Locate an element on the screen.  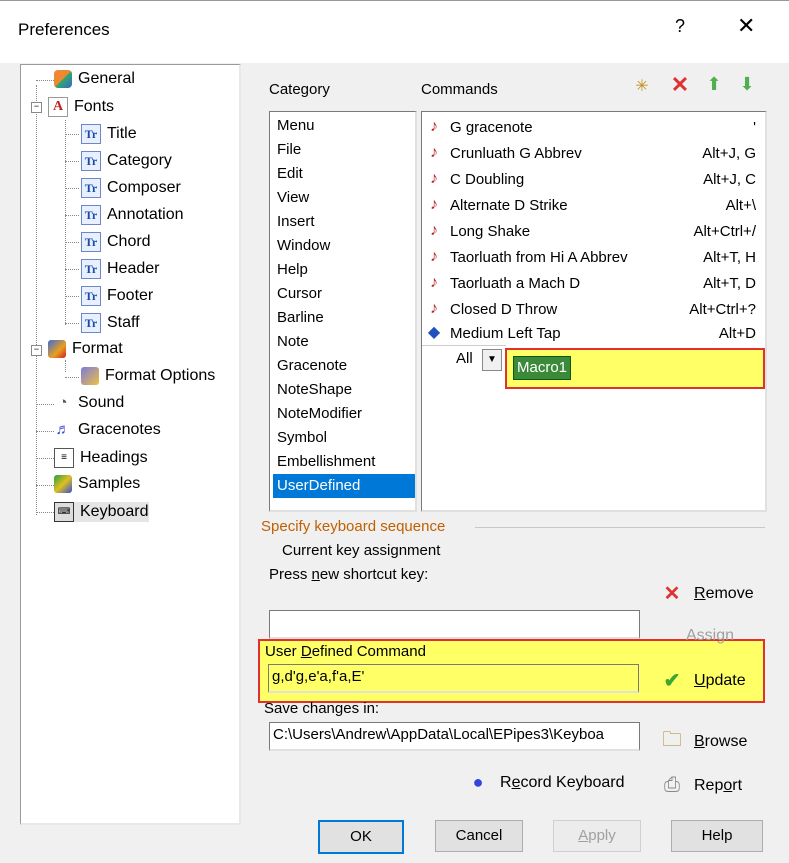
tree-item-footer: Tr Footer is located at coordinates (117, 296).